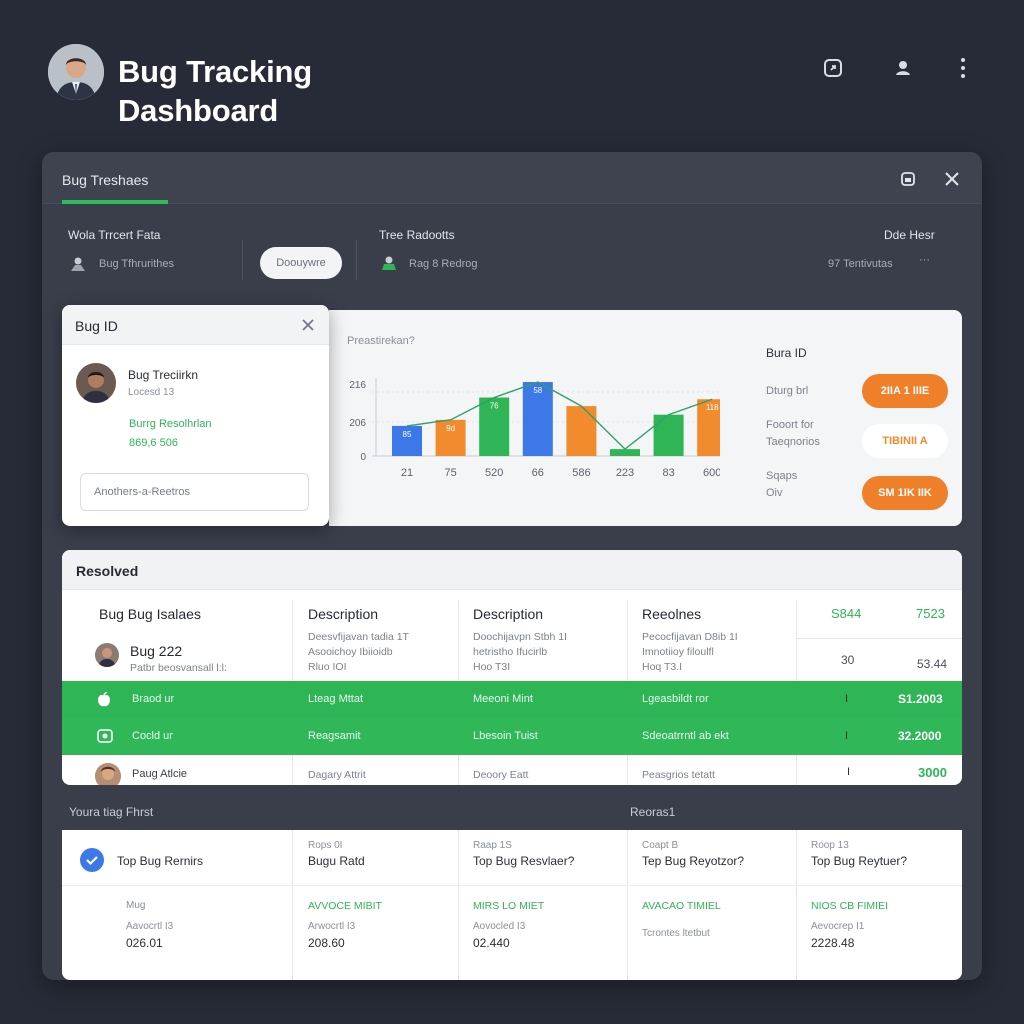 This screenshot has width=1024, height=1024. What do you see at coordinates (389, 265) in the screenshot?
I see `user-small-icon` at bounding box center [389, 265].